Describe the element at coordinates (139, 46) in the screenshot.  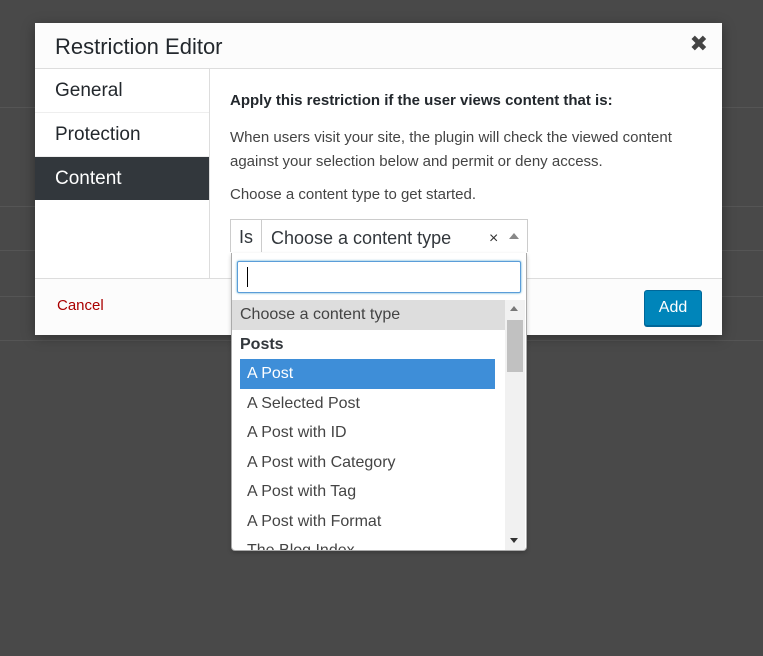
I see `dialog-title: Restriction Editor` at that location.